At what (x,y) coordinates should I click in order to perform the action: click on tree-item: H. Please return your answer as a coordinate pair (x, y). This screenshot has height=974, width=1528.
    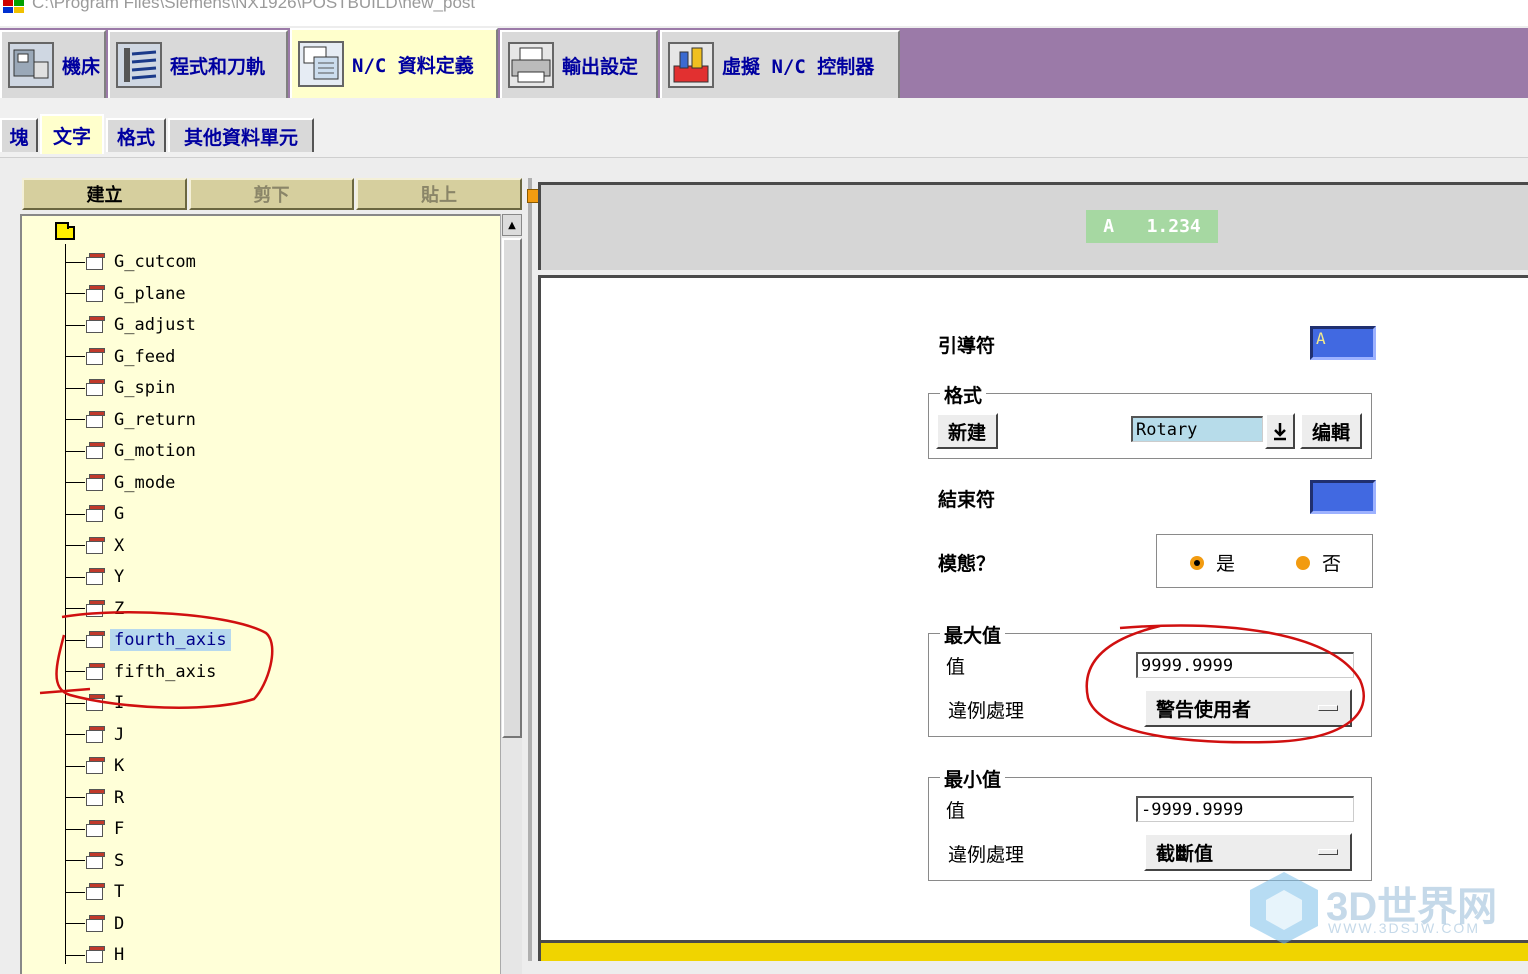
    Looking at the image, I should click on (96, 955).